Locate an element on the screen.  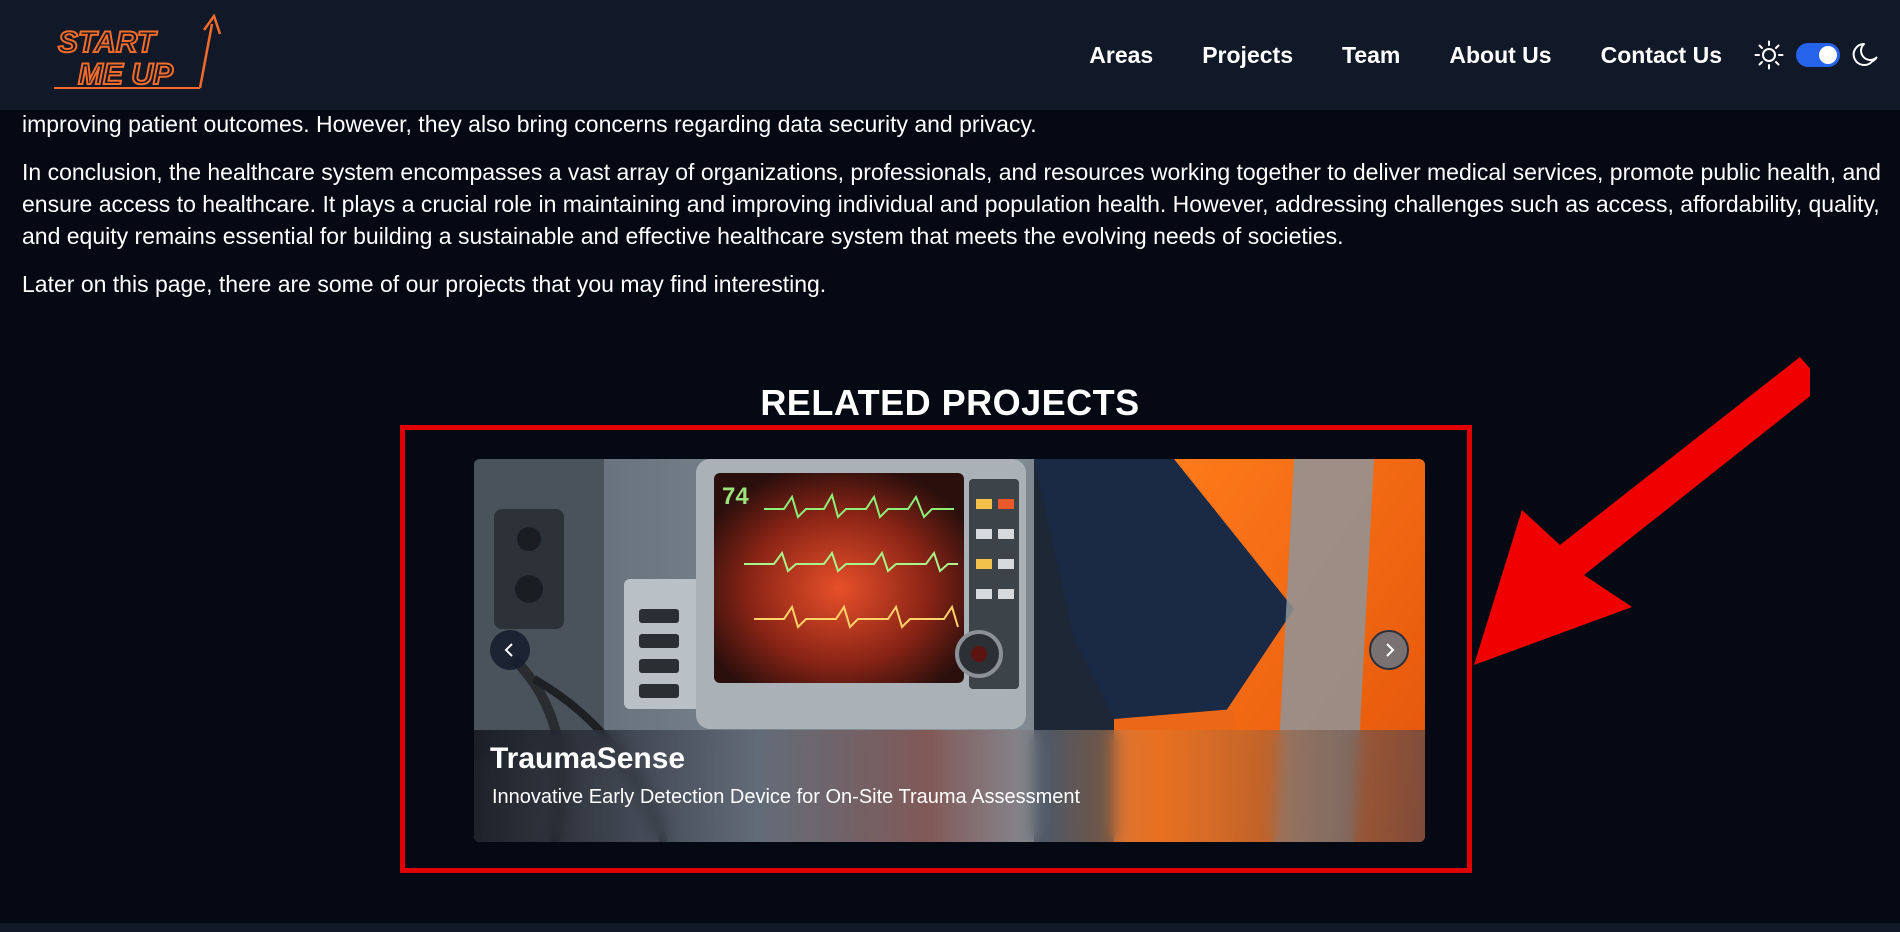
toggle-knob is located at coordinates (1828, 55).